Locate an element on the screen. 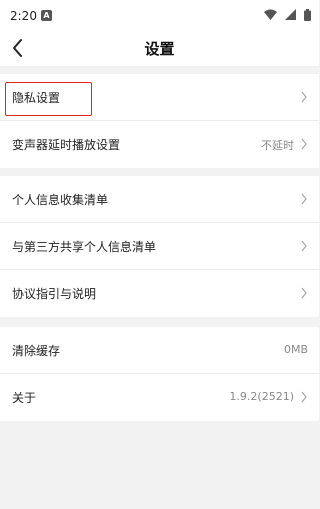 This screenshot has height=509, width=320. row-label: 协议指引与说明 is located at coordinates (54, 294).